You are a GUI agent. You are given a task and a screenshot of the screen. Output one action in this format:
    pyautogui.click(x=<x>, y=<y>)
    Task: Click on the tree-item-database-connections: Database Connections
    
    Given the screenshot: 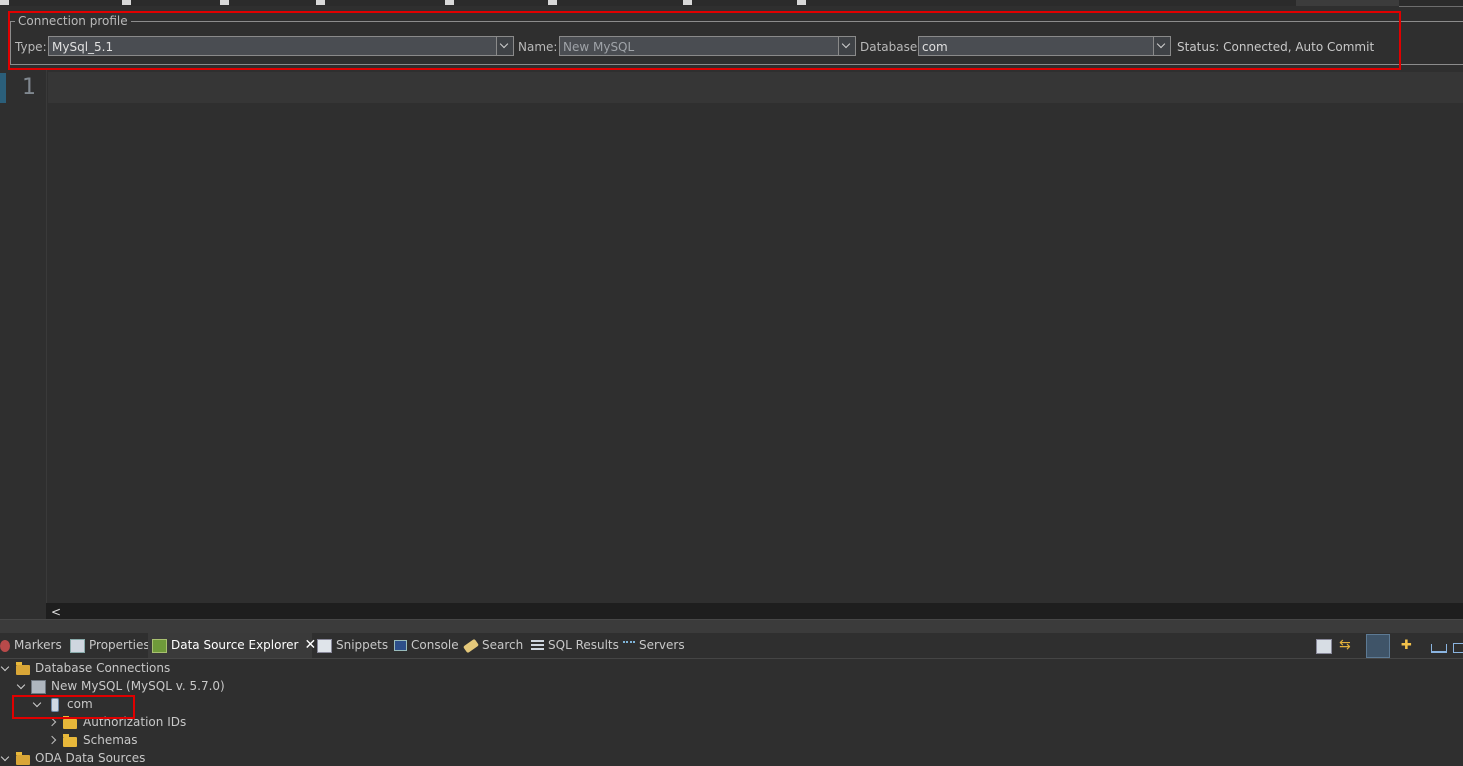 What is the action you would take?
    pyautogui.click(x=102, y=668)
    